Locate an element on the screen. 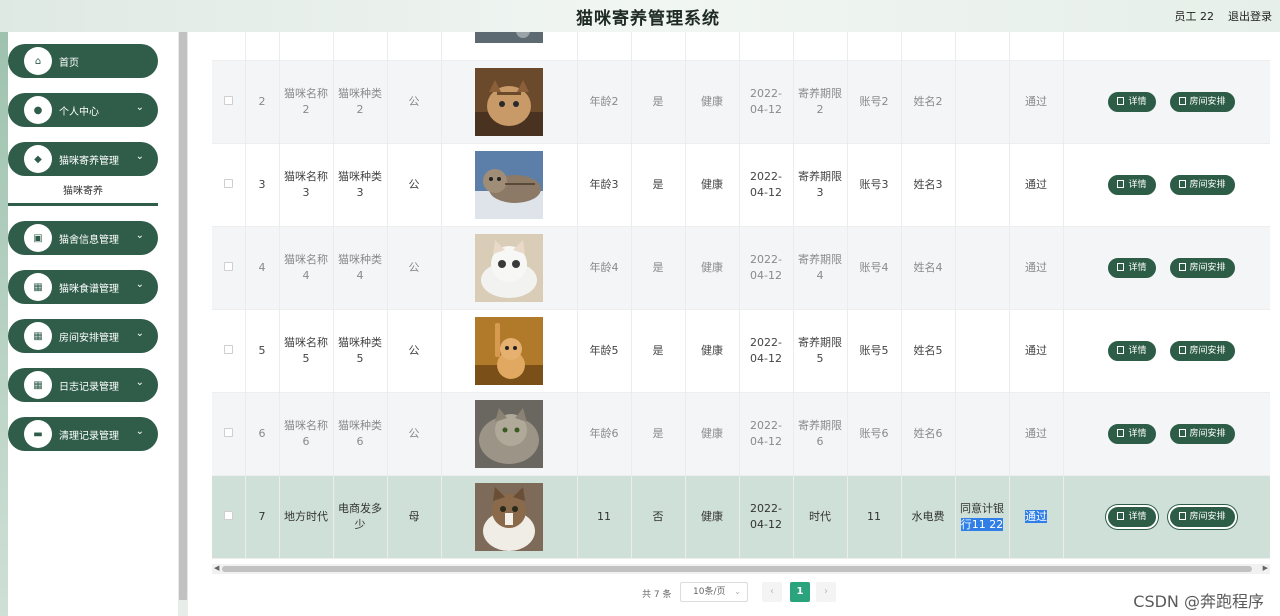 The height and width of the screenshot is (616, 1280). sidebar-item-cleaning: ▬ 清理记录管理 ⌄ is located at coordinates (83, 434).